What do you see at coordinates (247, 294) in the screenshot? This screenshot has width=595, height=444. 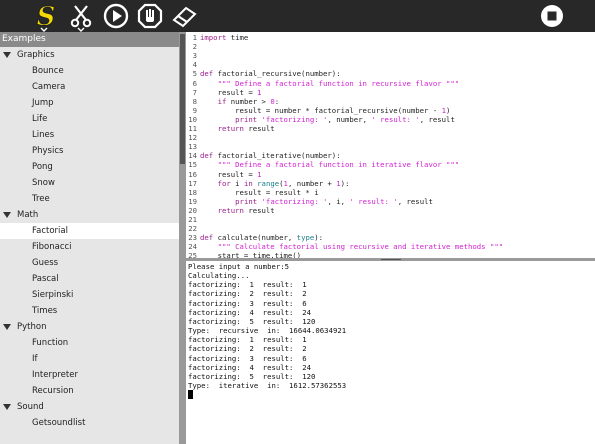 I see `console-line: factorizing: 2 result: 2` at bounding box center [247, 294].